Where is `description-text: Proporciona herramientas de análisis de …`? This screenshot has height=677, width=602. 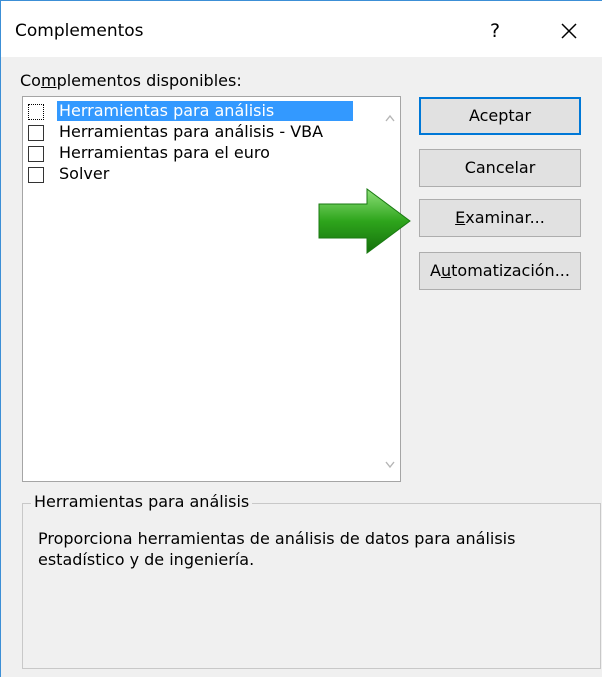 description-text: Proporciona herramientas de análisis de … is located at coordinates (277, 549).